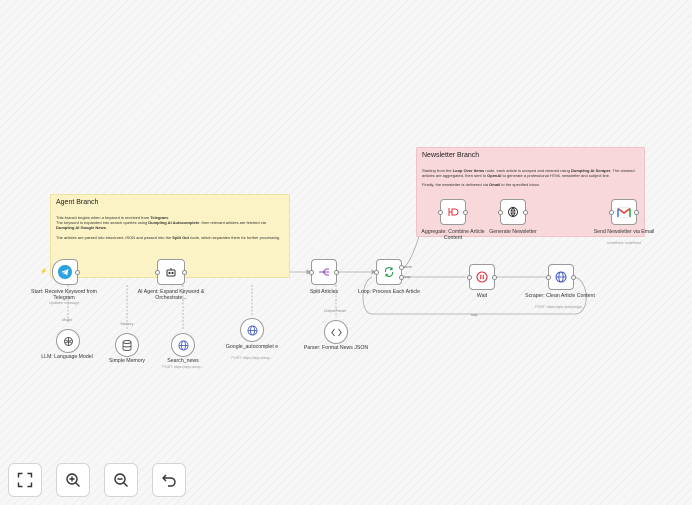 Image resolution: width=692 pixels, height=505 pixels. Describe the element at coordinates (64, 303) in the screenshot. I see `node-sublabel: Updates: message` at that location.